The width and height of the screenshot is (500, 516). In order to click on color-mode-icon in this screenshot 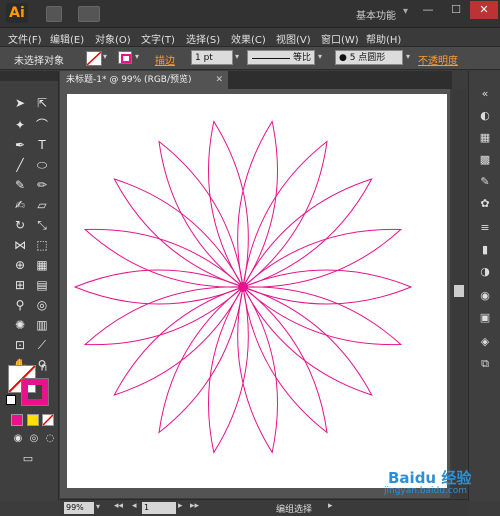, I will do `click(17, 420)`.